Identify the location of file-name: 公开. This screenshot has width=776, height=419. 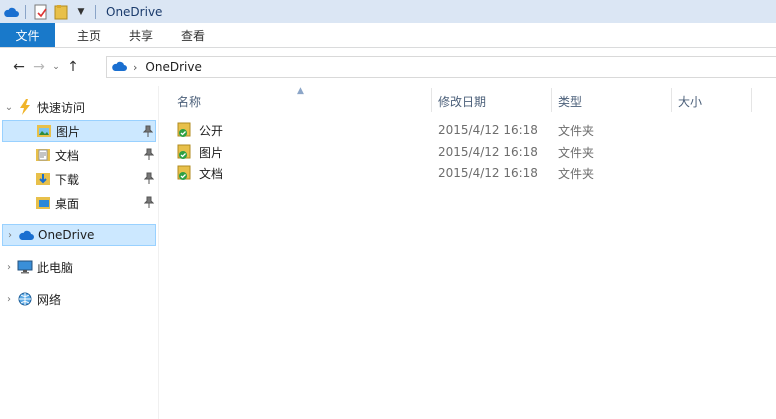
(211, 130).